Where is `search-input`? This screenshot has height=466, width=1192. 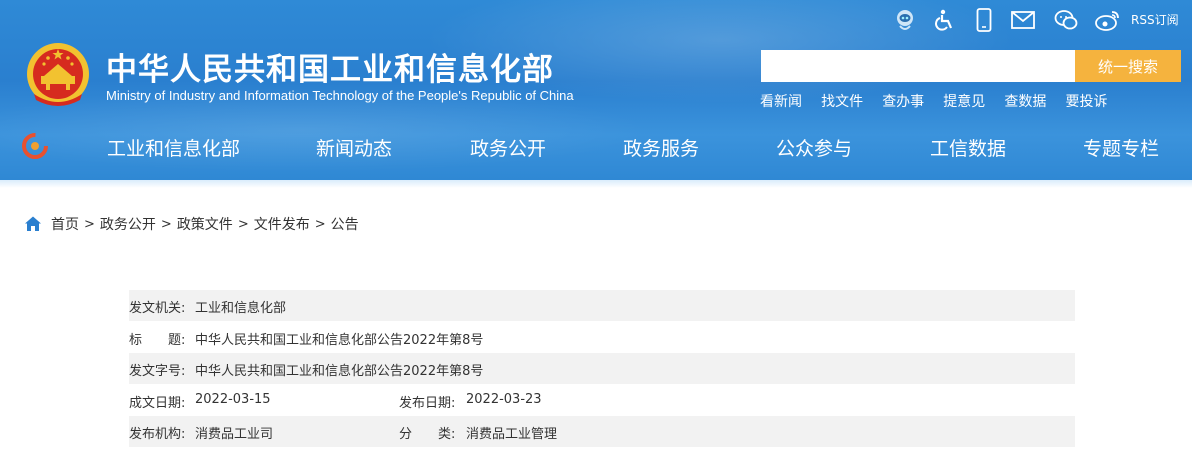
search-input is located at coordinates (918, 66).